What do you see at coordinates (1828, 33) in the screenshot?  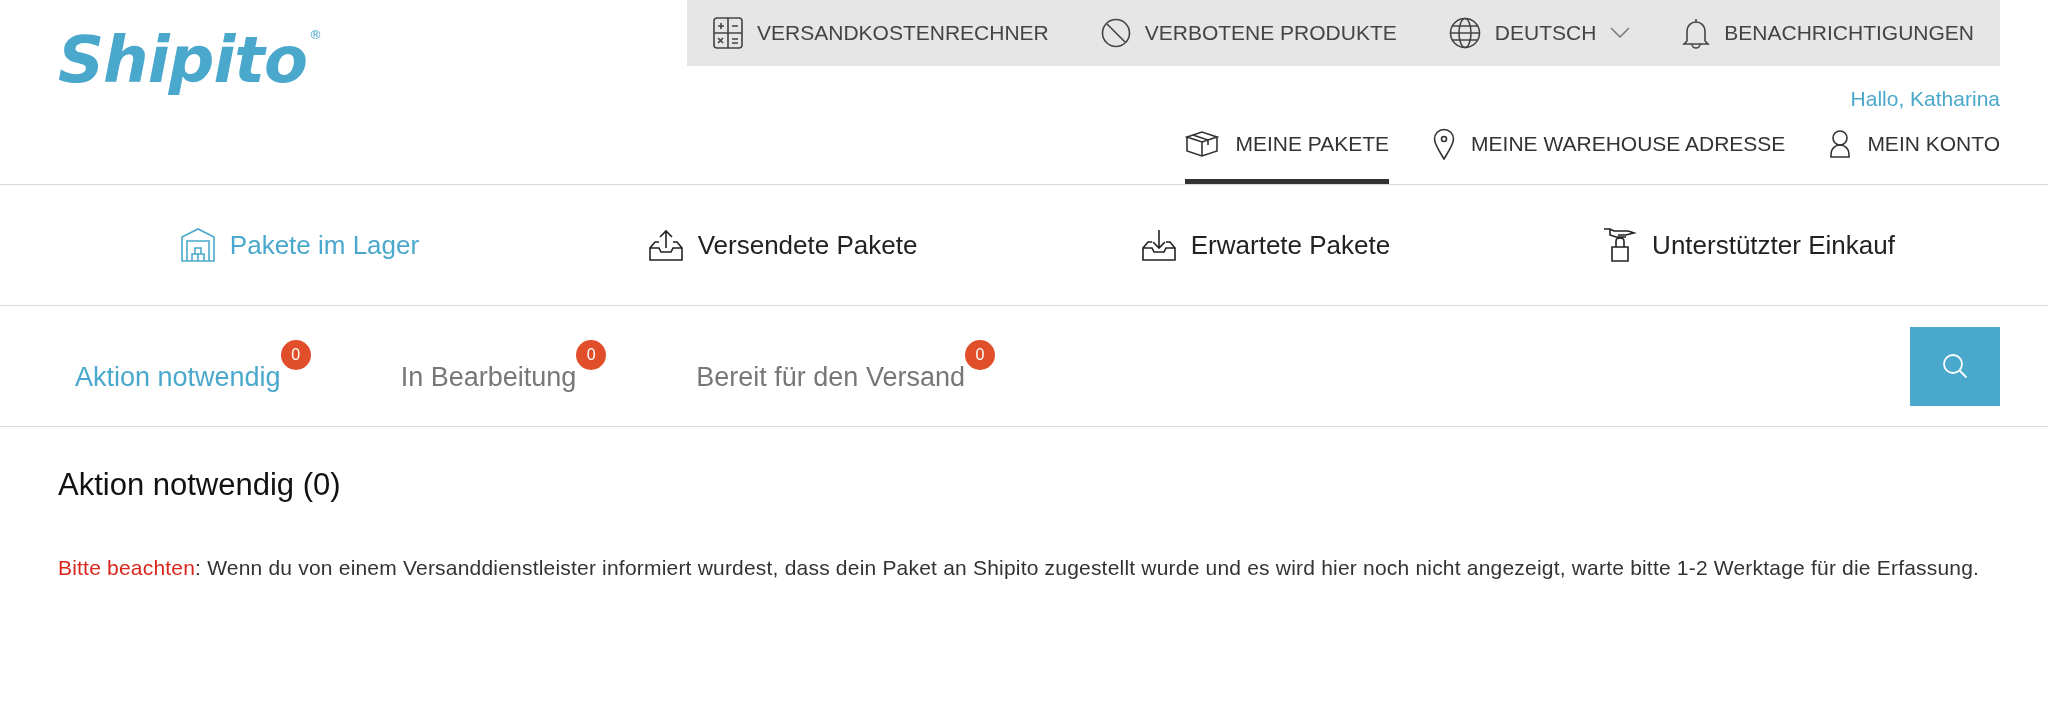 I see `utility-link: BENACHRICHTIGUNGEN` at bounding box center [1828, 33].